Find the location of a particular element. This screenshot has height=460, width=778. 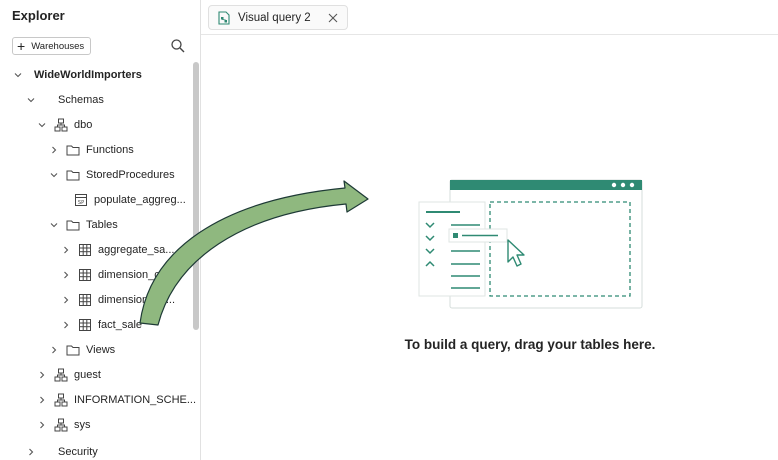

tab-bar: Visual query 2 is located at coordinates (489, 17).